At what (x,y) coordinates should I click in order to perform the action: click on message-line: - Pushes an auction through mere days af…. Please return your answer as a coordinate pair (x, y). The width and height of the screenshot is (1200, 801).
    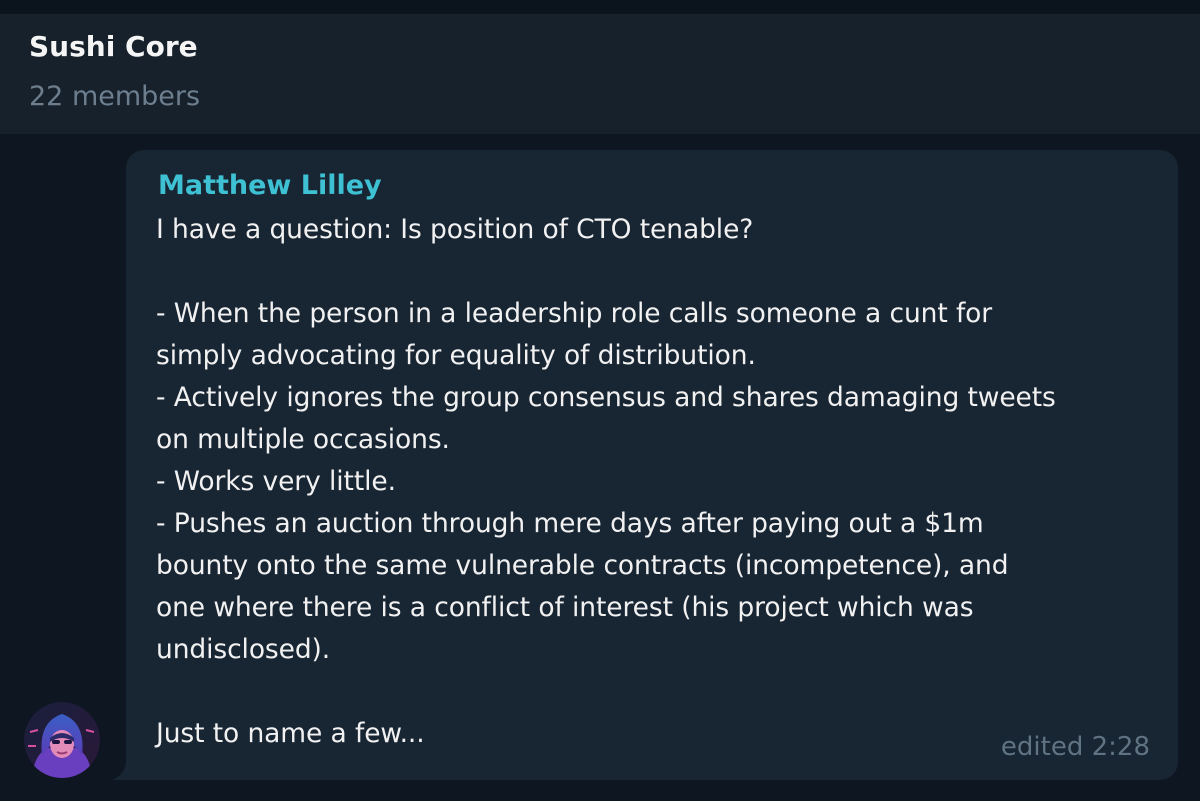
    Looking at the image, I should click on (570, 523).